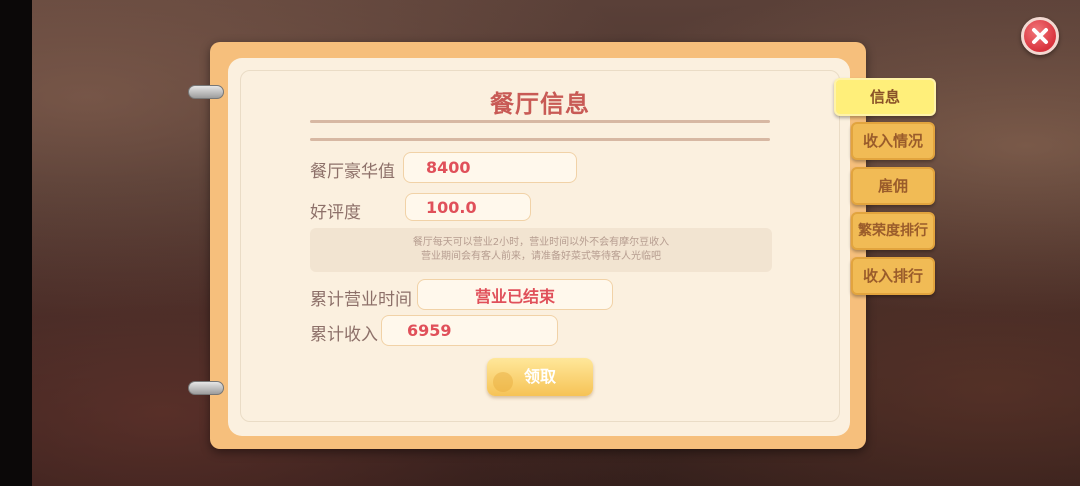 The width and height of the screenshot is (1080, 486). I want to click on close-icon, so click(1040, 36).